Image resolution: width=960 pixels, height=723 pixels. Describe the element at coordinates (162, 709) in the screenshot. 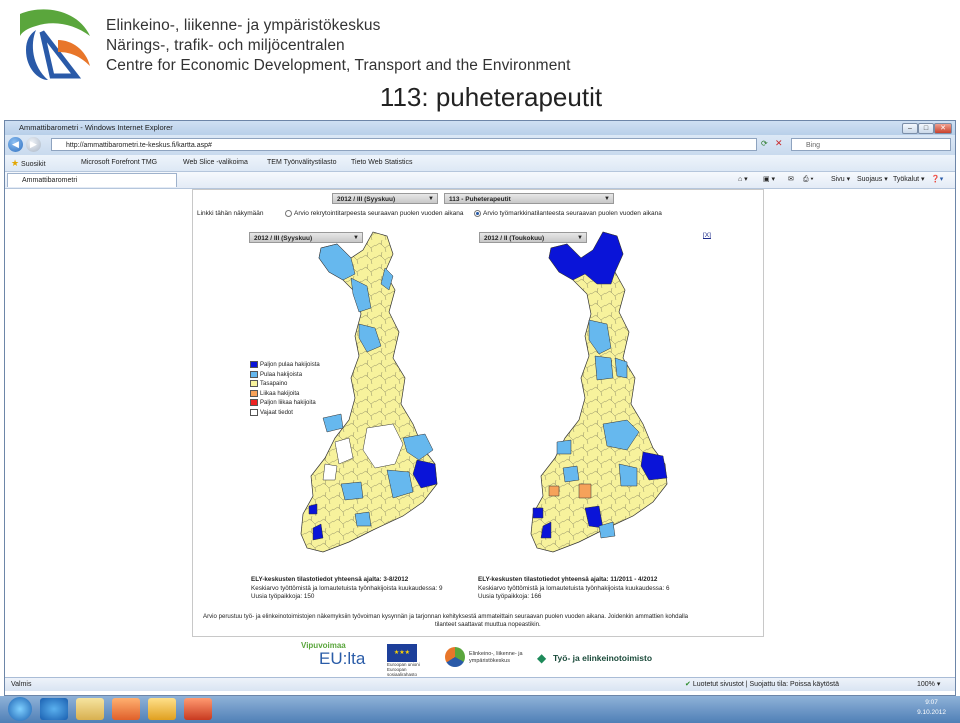

I see `folder-taskbar-icon` at that location.